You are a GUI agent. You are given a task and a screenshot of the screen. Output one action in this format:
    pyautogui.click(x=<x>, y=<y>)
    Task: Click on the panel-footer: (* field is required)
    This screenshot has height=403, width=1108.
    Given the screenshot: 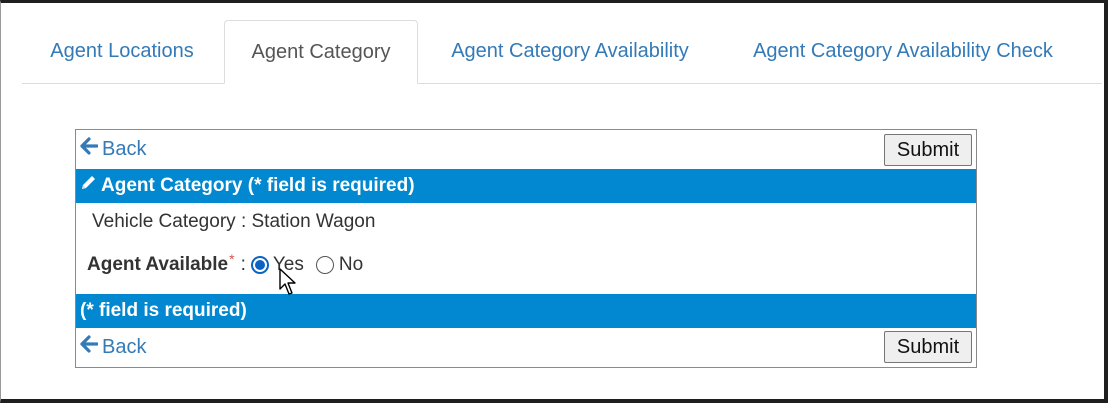 What is the action you would take?
    pyautogui.click(x=526, y=311)
    